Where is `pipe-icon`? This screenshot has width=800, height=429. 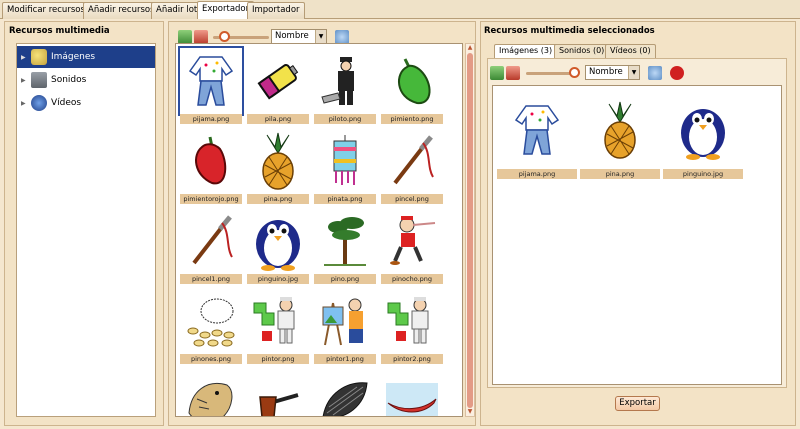
pipe-icon is located at coordinates (278, 392).